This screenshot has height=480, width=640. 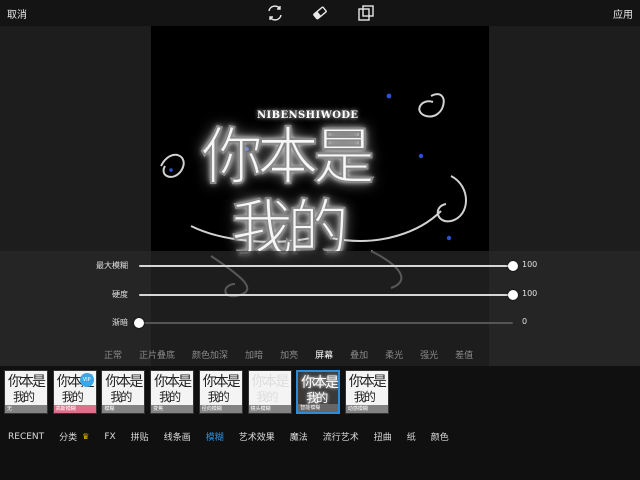 I want to click on blend-mode-item: 加亮, so click(x=289, y=355).